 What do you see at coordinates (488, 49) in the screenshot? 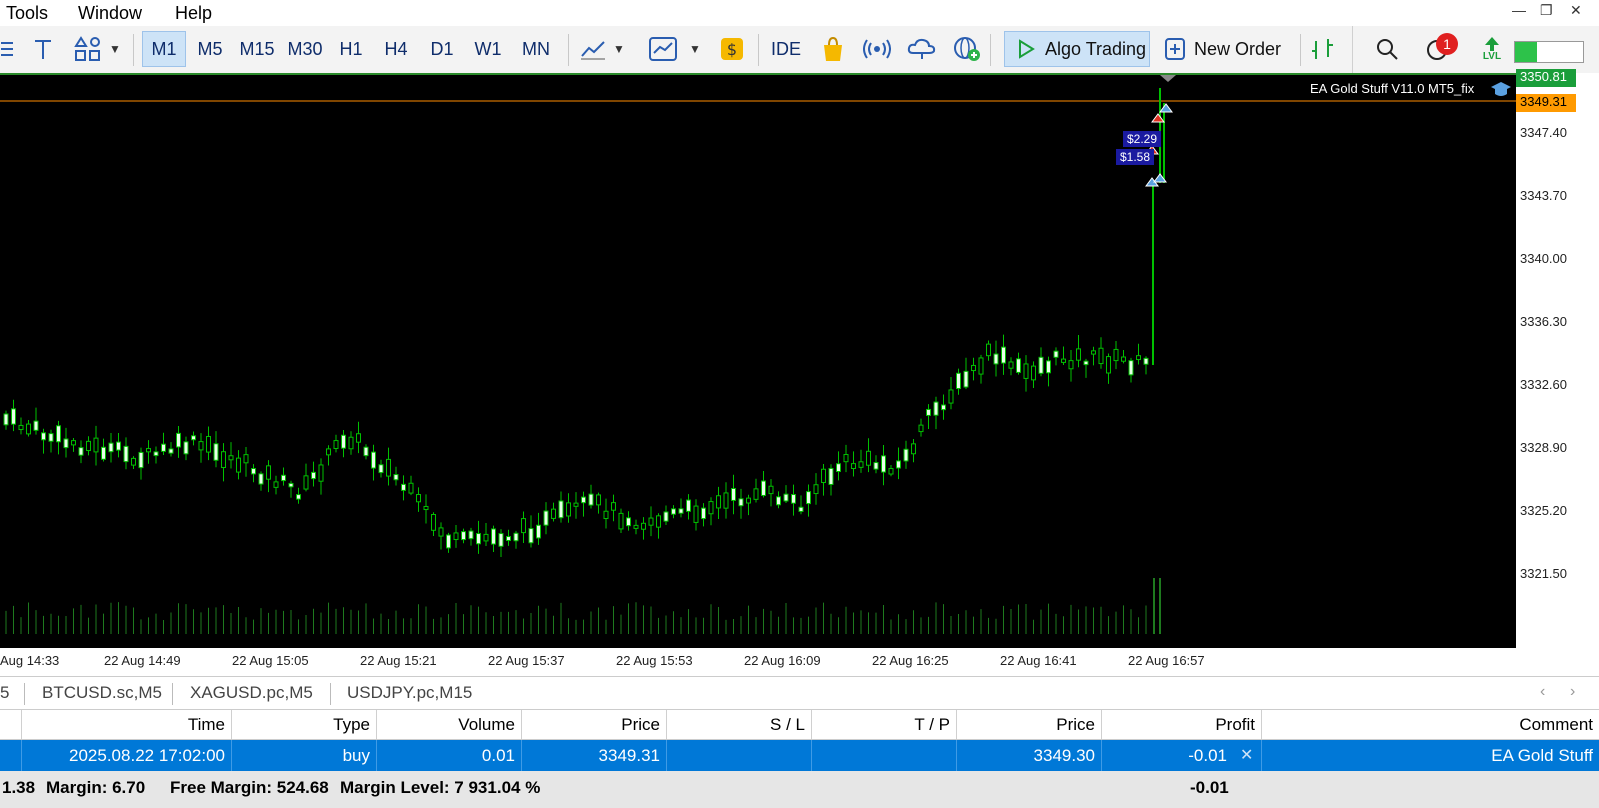
I see `timeframe-w1: W1` at bounding box center [488, 49].